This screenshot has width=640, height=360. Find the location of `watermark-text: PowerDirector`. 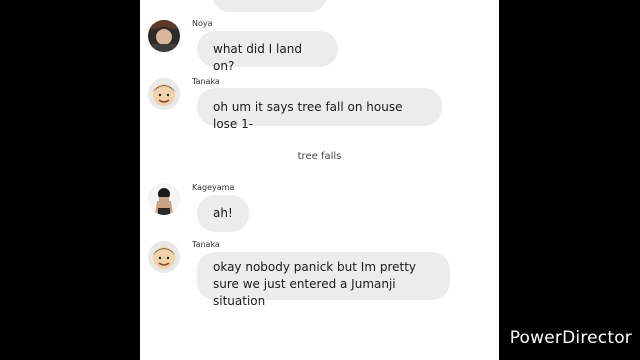

watermark-text: PowerDirector is located at coordinates (570, 338).